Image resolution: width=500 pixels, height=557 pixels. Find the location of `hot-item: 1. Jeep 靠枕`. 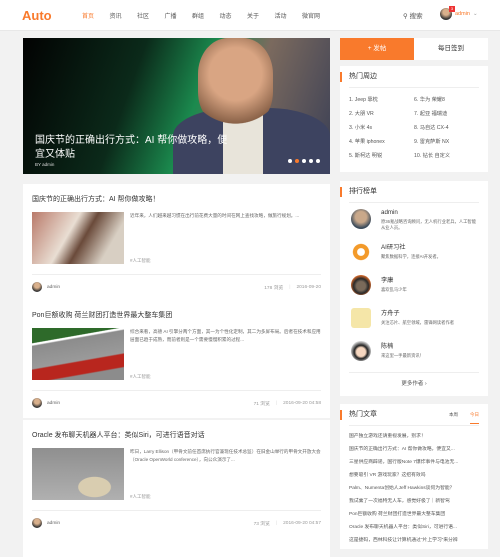

hot-item: 1. Jeep 靠枕 is located at coordinates (381, 99).